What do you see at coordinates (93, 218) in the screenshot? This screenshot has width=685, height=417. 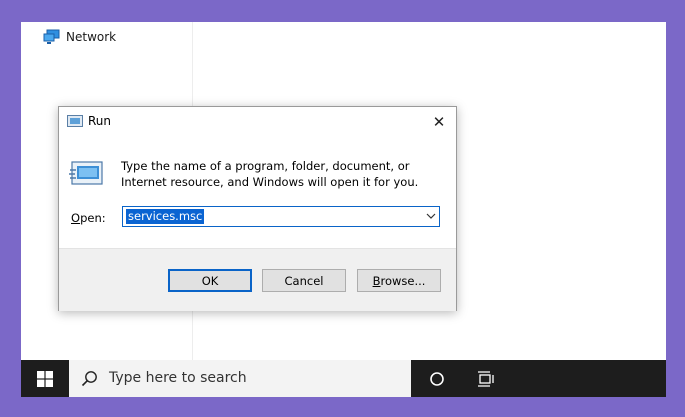 I see `open-label-text: pen:` at bounding box center [93, 218].